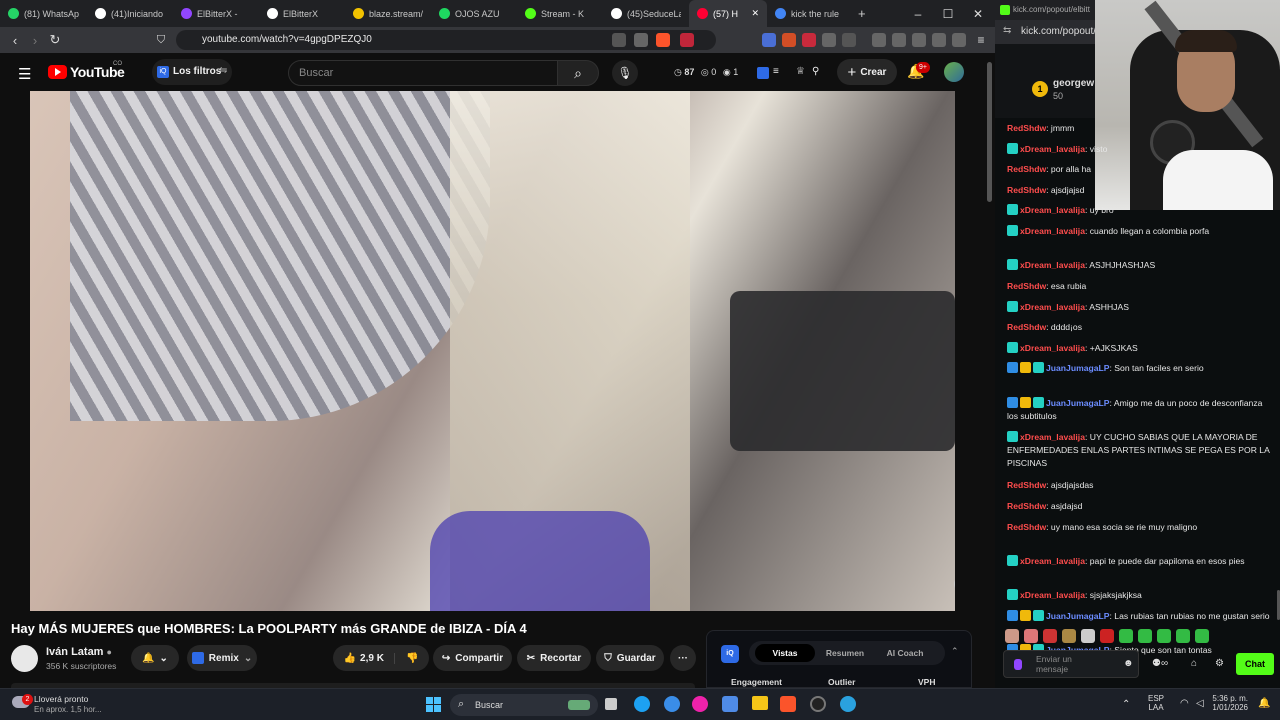 The height and width of the screenshot is (720, 1280). I want to click on cast-icon, so click(619, 40).